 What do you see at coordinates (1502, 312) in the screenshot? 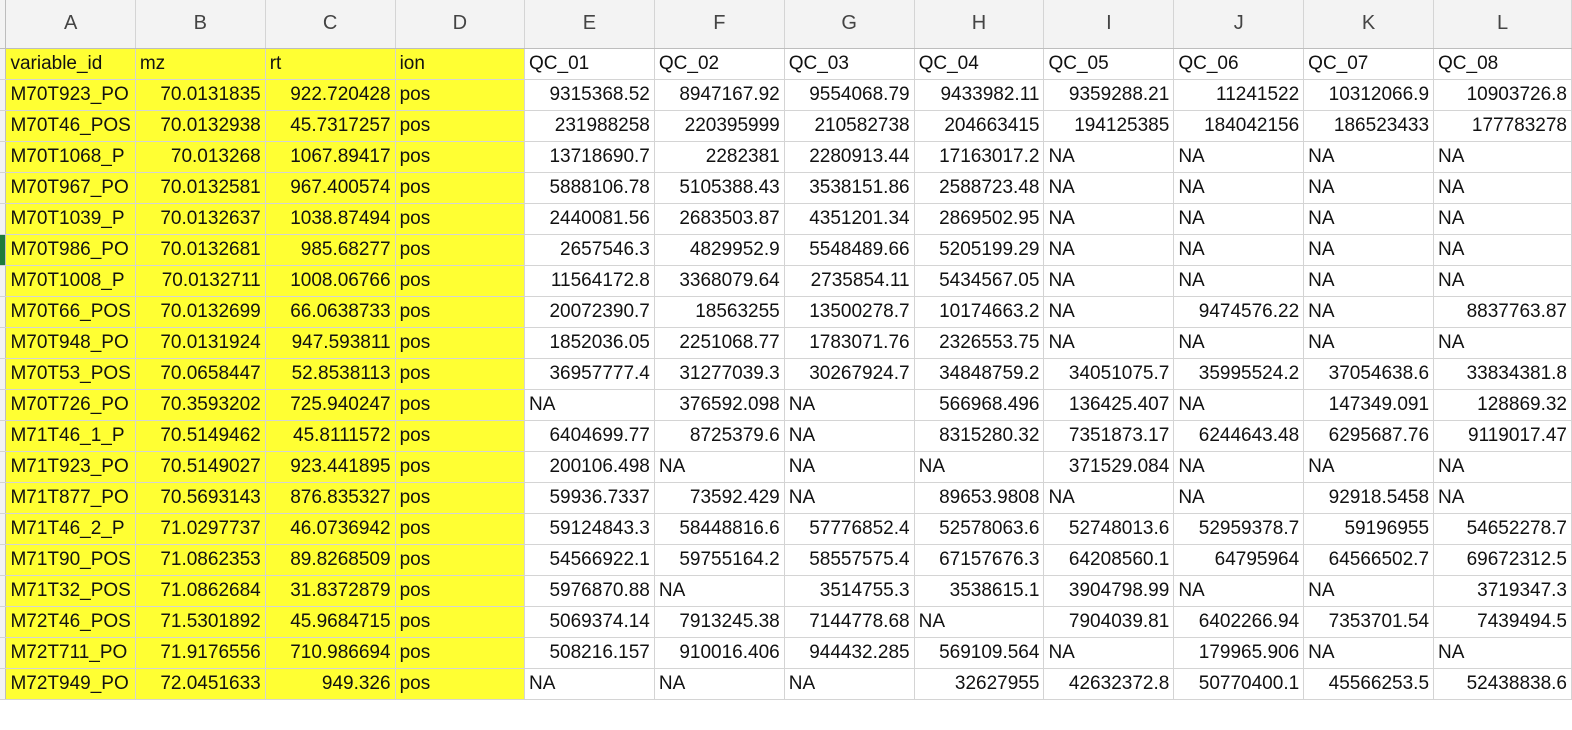
I see `cell-l: 8837763.87` at bounding box center [1502, 312].